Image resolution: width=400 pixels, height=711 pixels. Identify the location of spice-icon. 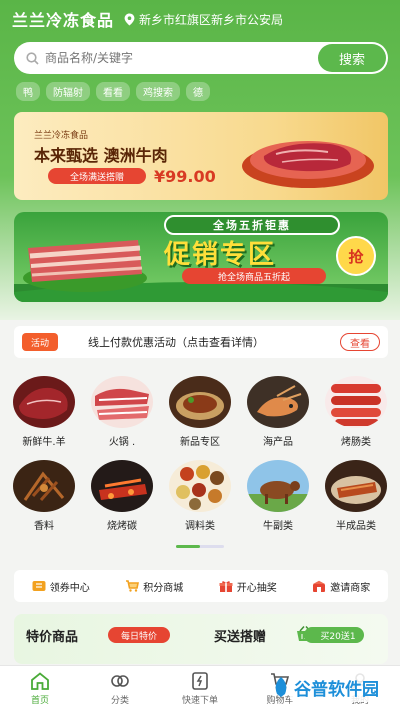
(44, 486).